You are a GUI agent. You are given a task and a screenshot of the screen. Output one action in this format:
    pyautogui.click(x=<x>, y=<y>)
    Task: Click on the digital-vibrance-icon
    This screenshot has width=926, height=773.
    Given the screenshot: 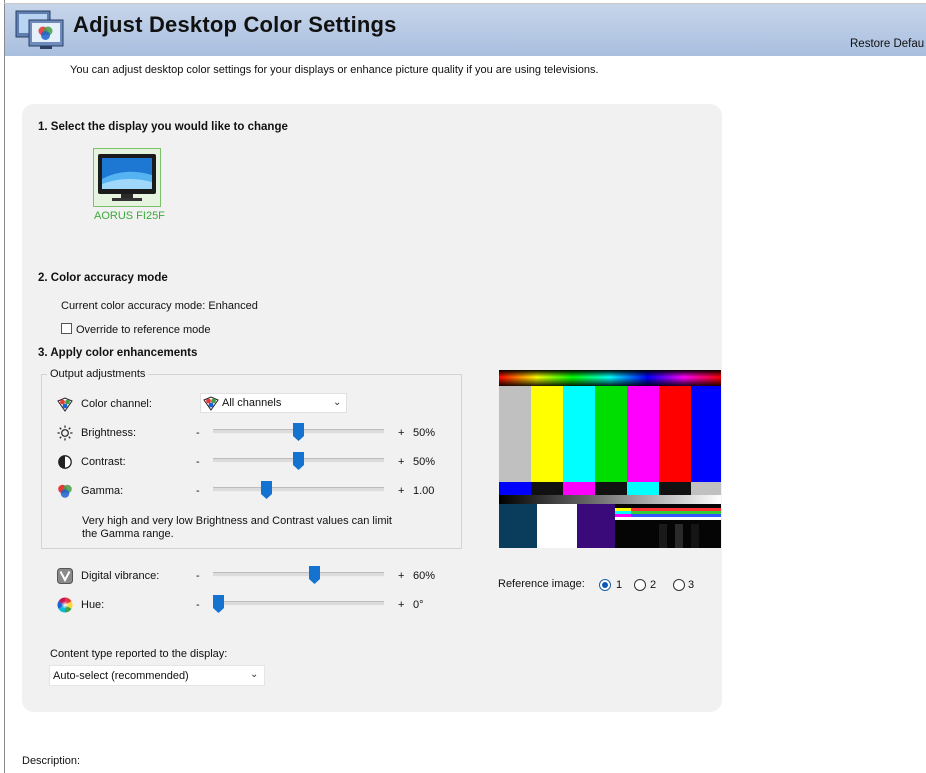 What is the action you would take?
    pyautogui.click(x=65, y=576)
    